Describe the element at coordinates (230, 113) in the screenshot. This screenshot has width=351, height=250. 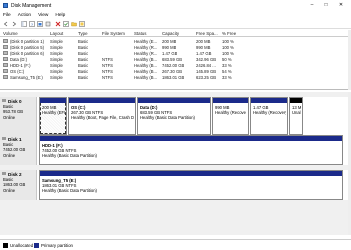
I see `partition-status: Healthy (Recove` at that location.